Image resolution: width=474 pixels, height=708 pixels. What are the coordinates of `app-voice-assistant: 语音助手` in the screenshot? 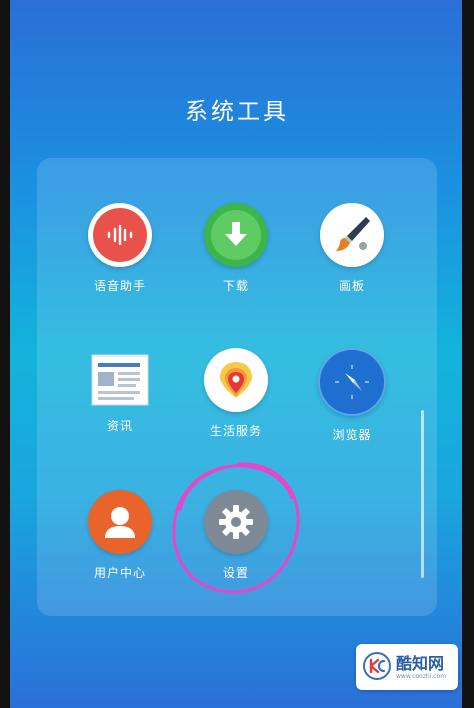 It's located at (120, 248).